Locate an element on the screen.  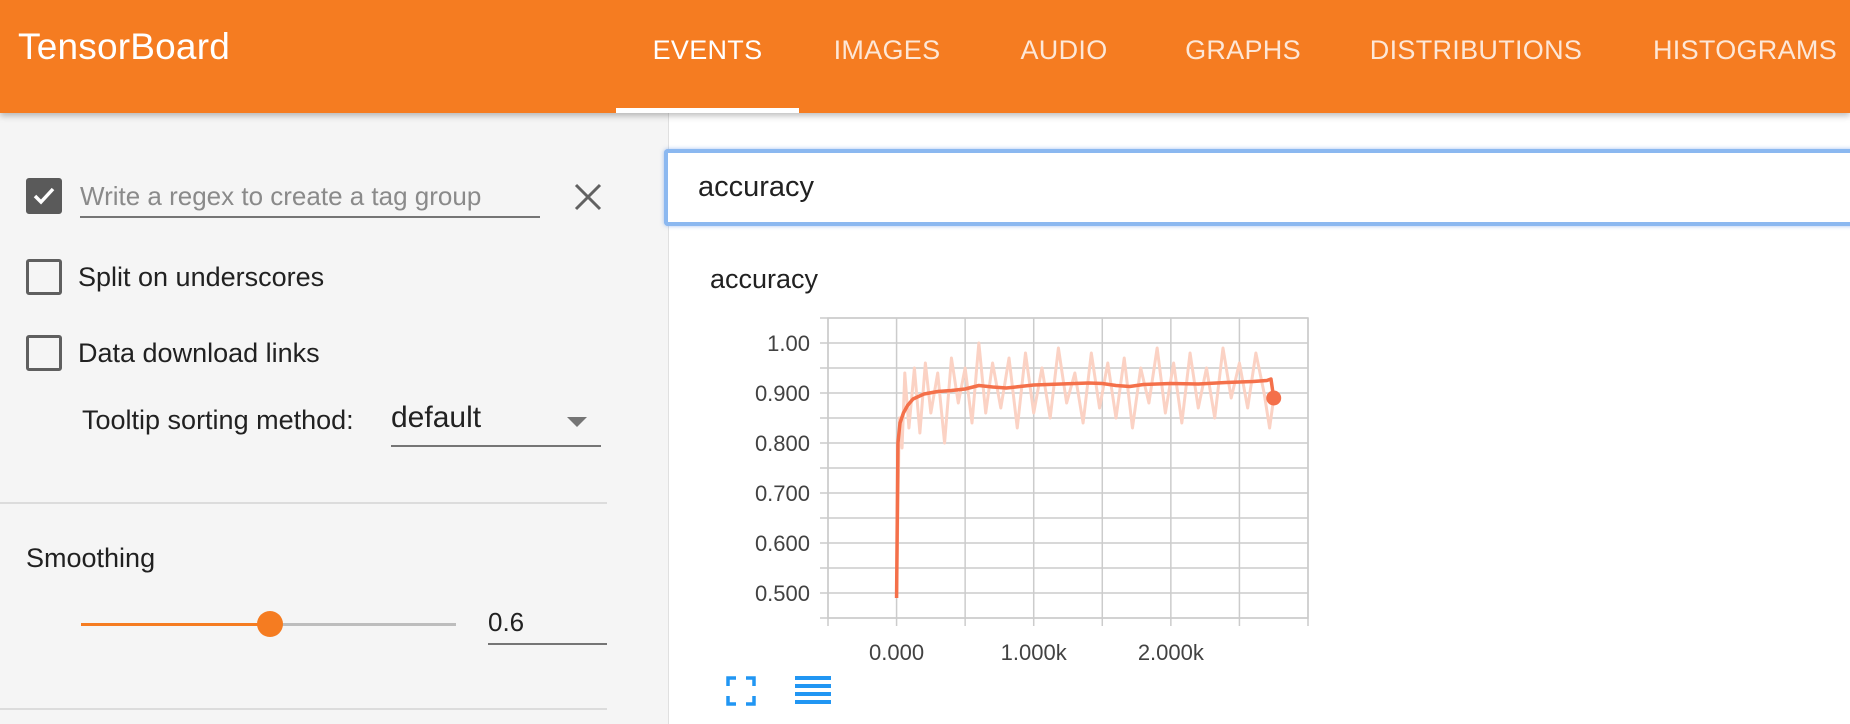
download-links-checkbox is located at coordinates (44, 353).